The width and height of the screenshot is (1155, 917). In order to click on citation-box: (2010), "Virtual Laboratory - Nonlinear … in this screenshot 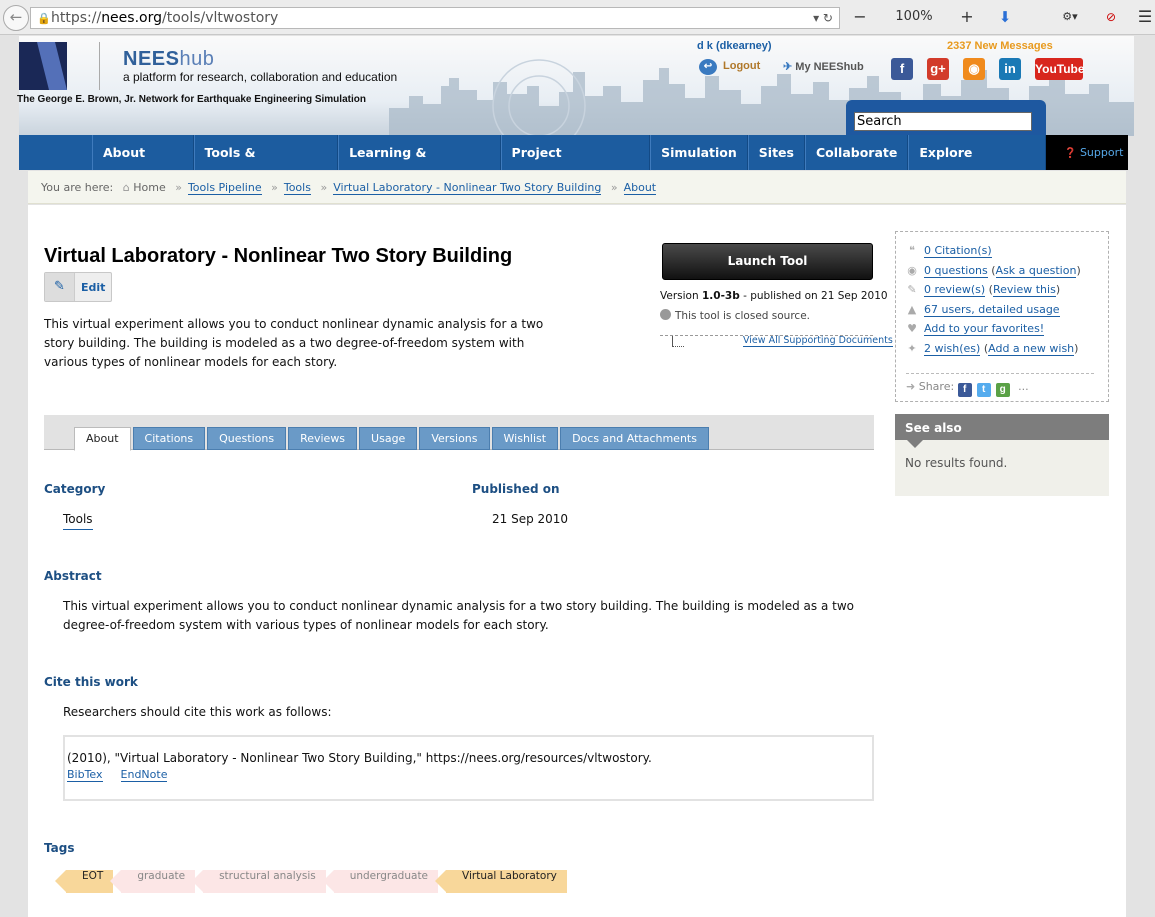, I will do `click(468, 768)`.